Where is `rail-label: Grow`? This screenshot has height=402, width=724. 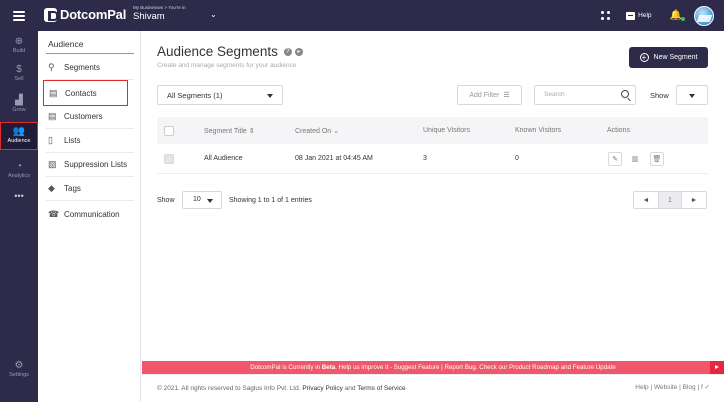 rail-label: Grow is located at coordinates (19, 110).